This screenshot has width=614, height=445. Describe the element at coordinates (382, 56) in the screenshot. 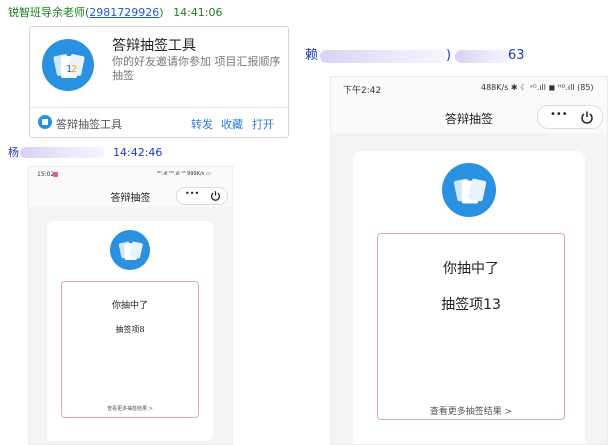

I see `redacted-name-blur` at that location.